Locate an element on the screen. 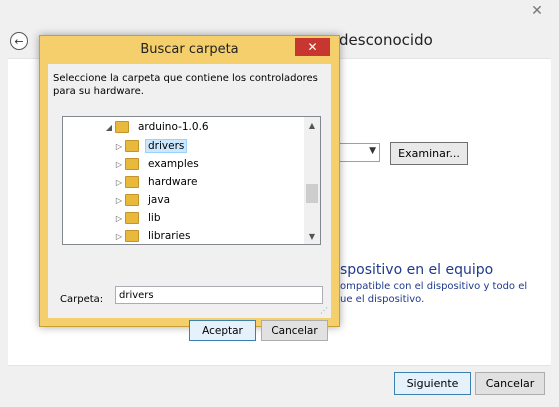  folder-input is located at coordinates (219, 295).